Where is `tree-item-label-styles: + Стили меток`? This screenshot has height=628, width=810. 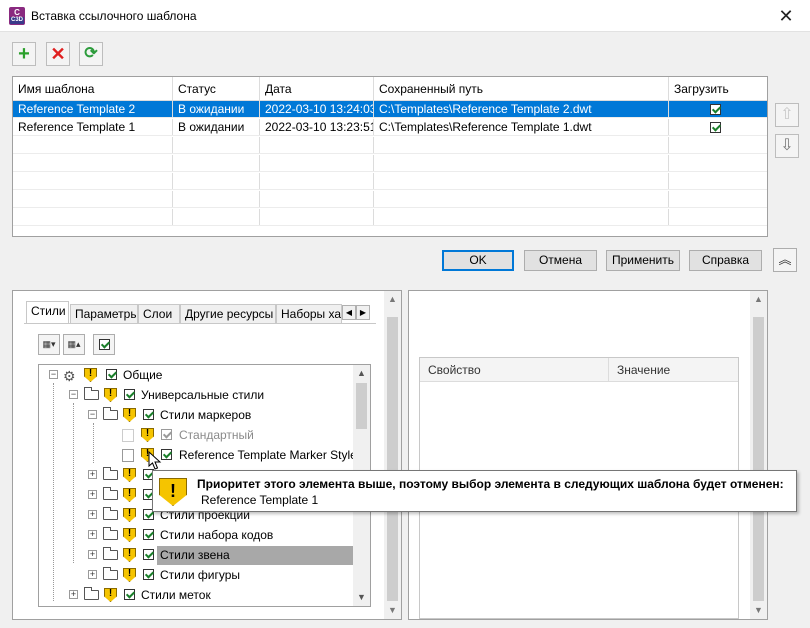
tree-item-label-styles: + Стили меток is located at coordinates (196, 595).